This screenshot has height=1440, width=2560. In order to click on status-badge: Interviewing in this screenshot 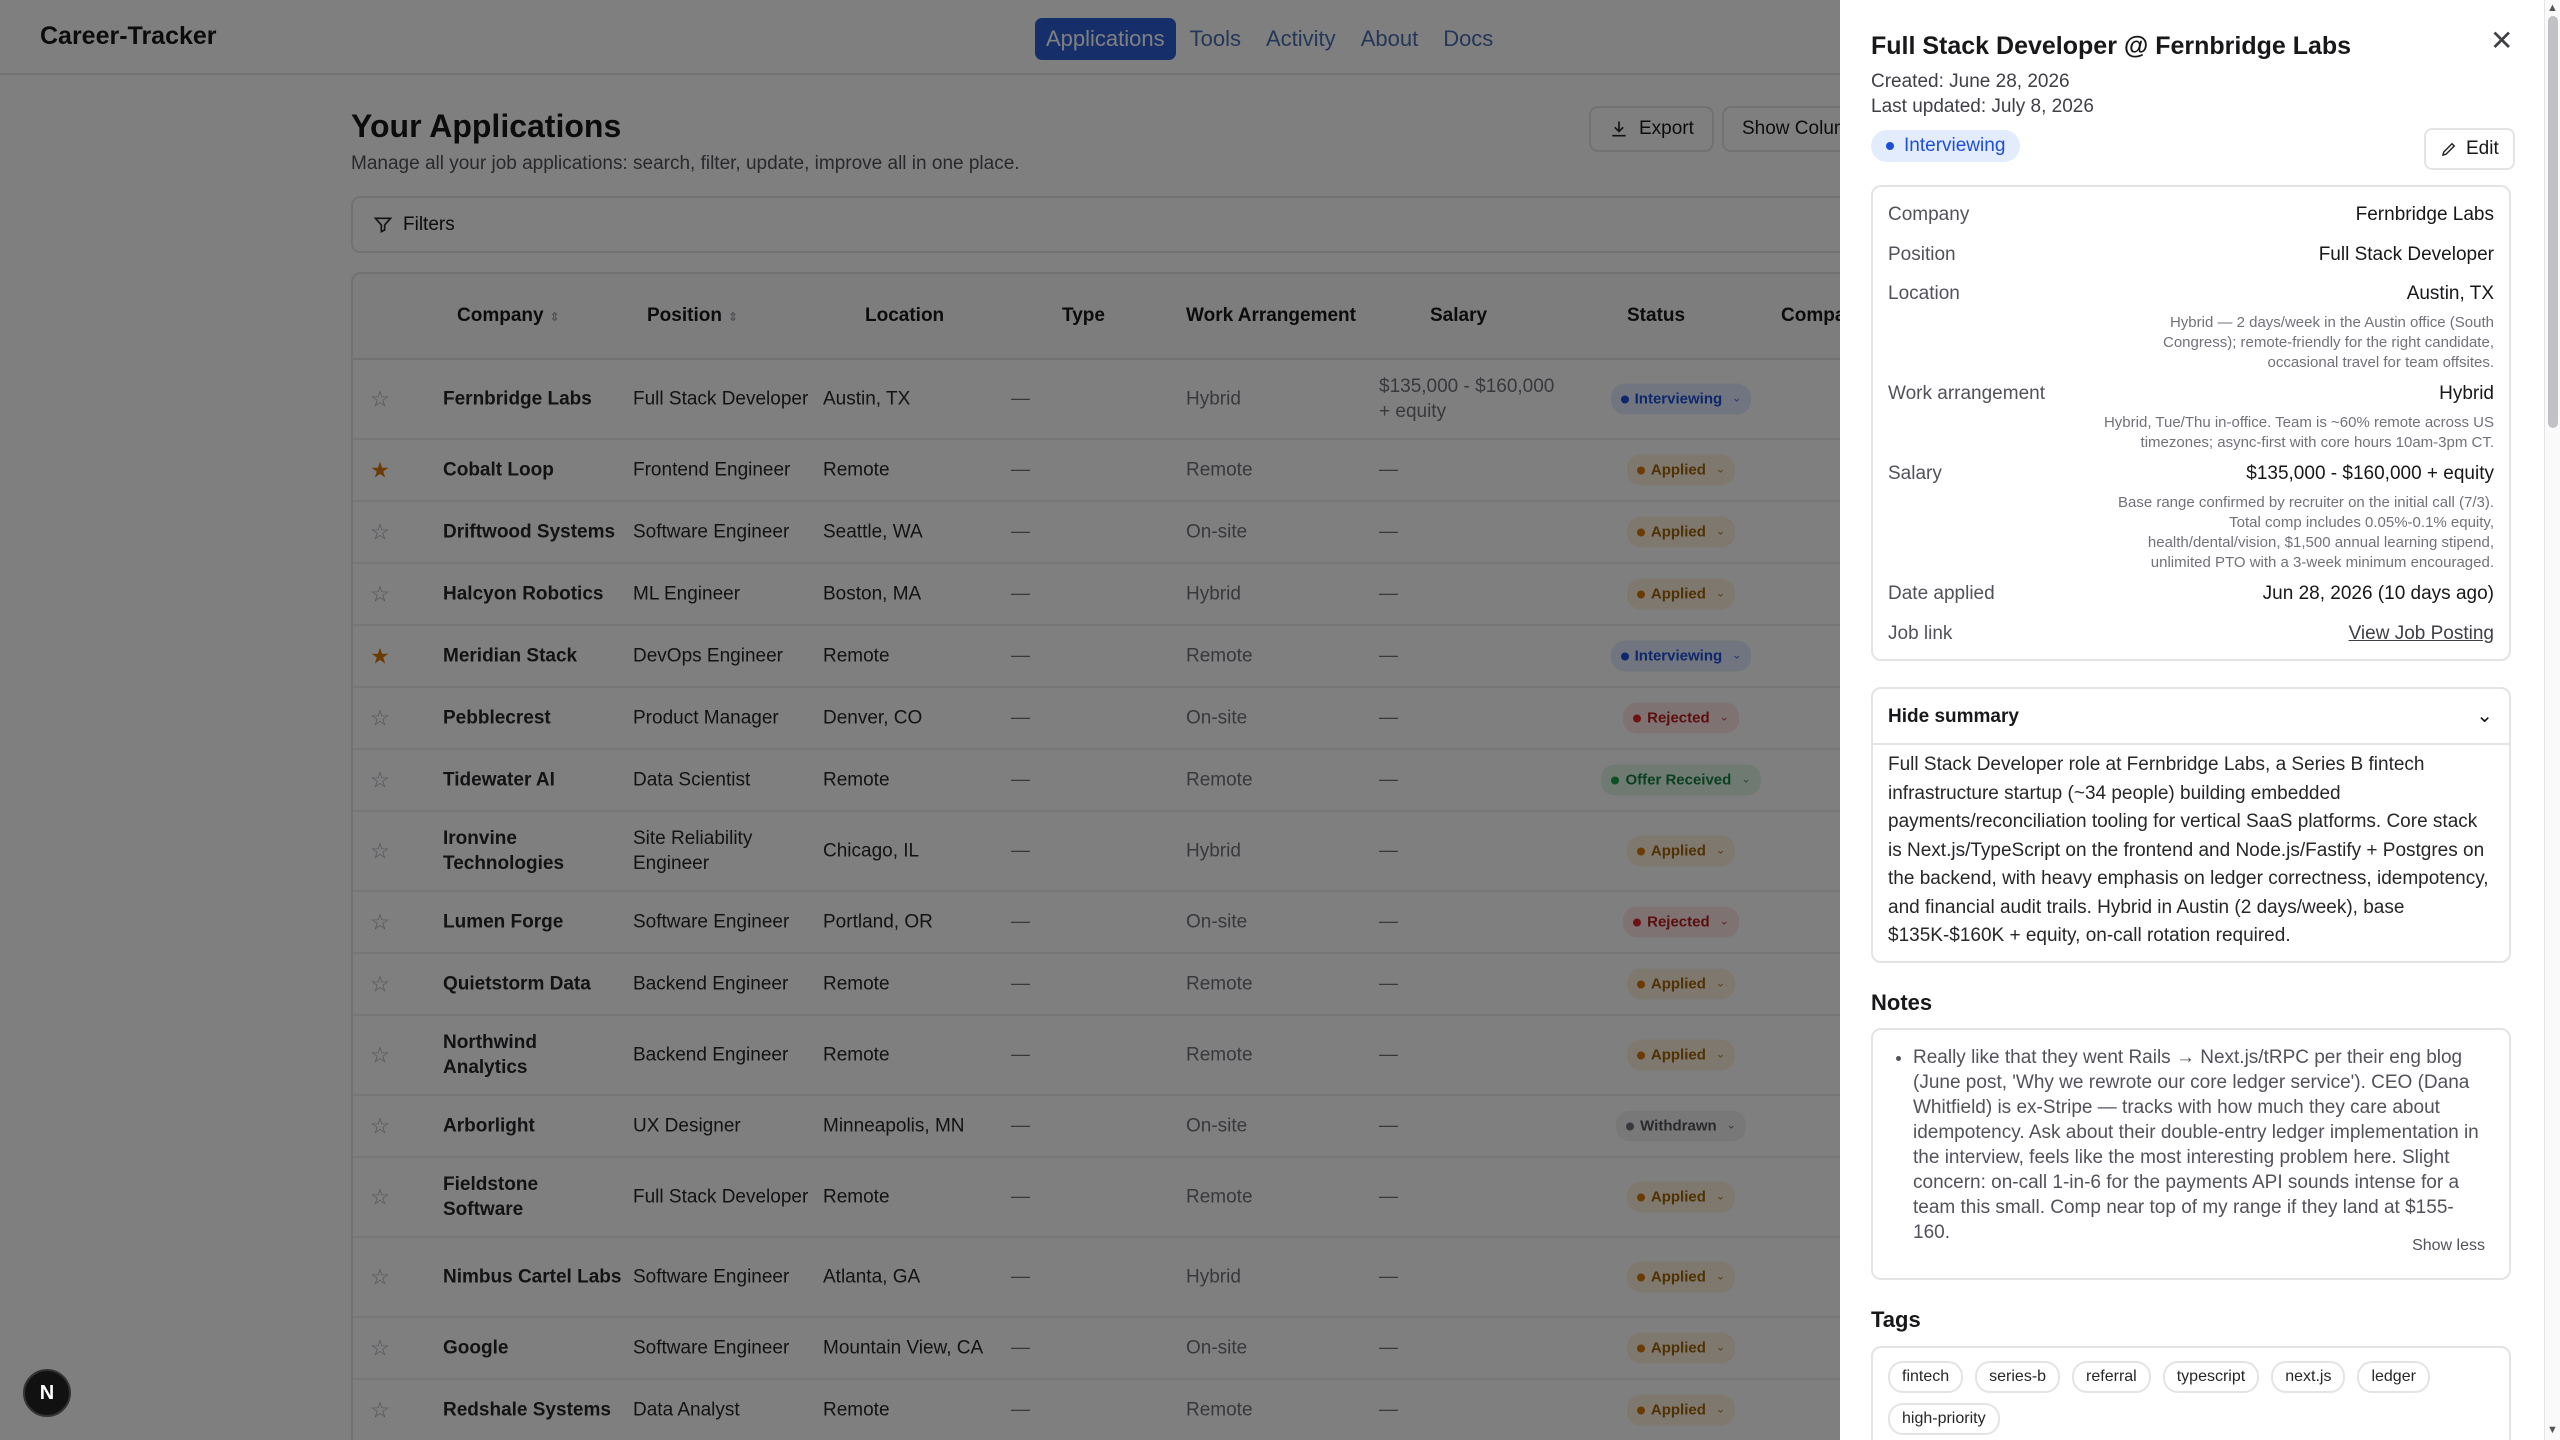, I will do `click(1946, 146)`.